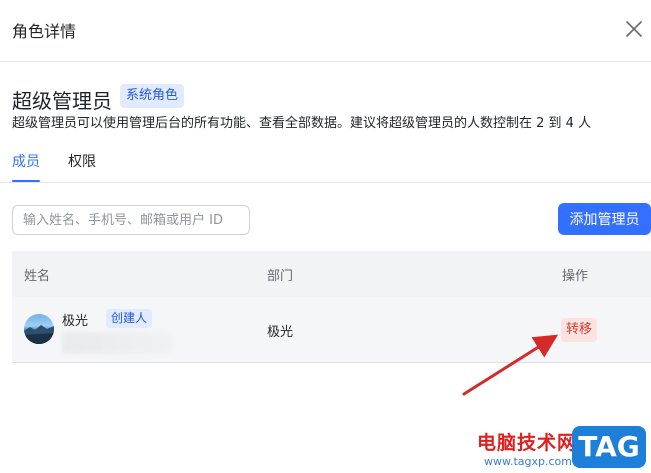 The image size is (651, 473). I want to click on column-header-department: 部门, so click(280, 276).